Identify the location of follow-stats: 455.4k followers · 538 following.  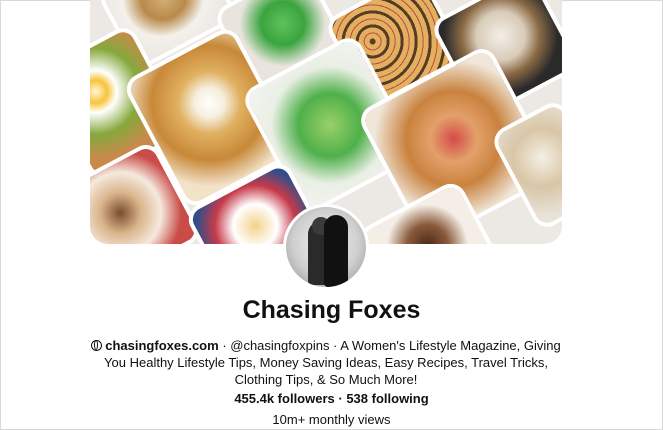
(331, 398).